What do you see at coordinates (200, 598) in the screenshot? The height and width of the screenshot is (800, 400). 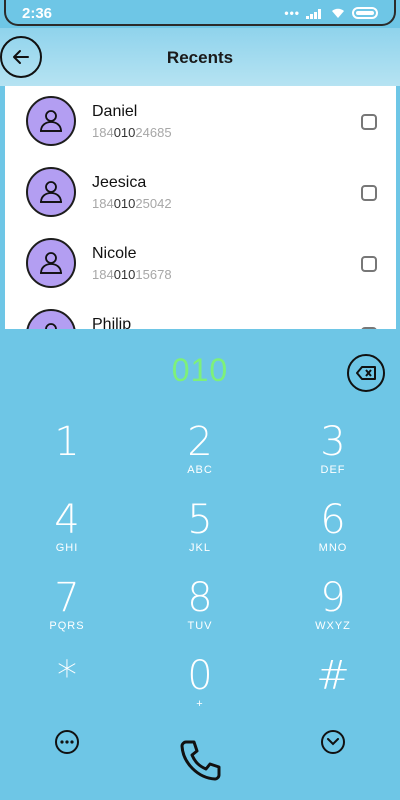 I see `key-digit: 8` at bounding box center [200, 598].